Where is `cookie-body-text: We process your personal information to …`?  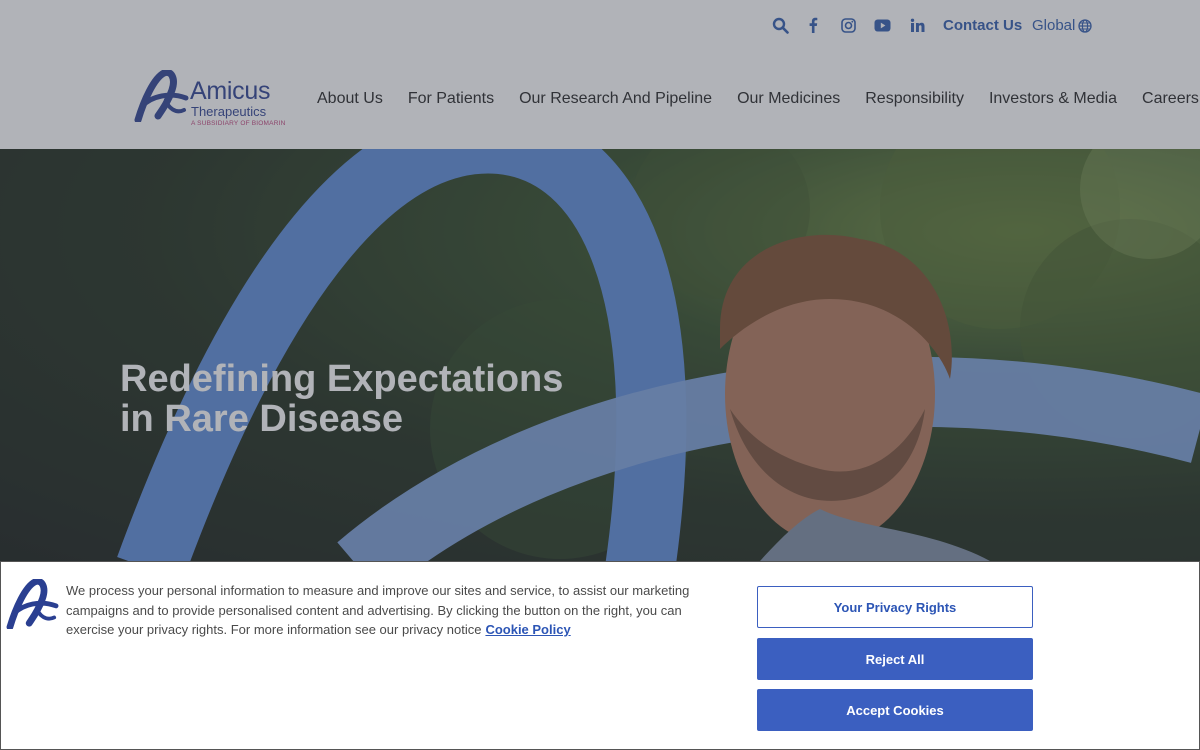 cookie-body-text: We process your personal information to … is located at coordinates (378, 610).